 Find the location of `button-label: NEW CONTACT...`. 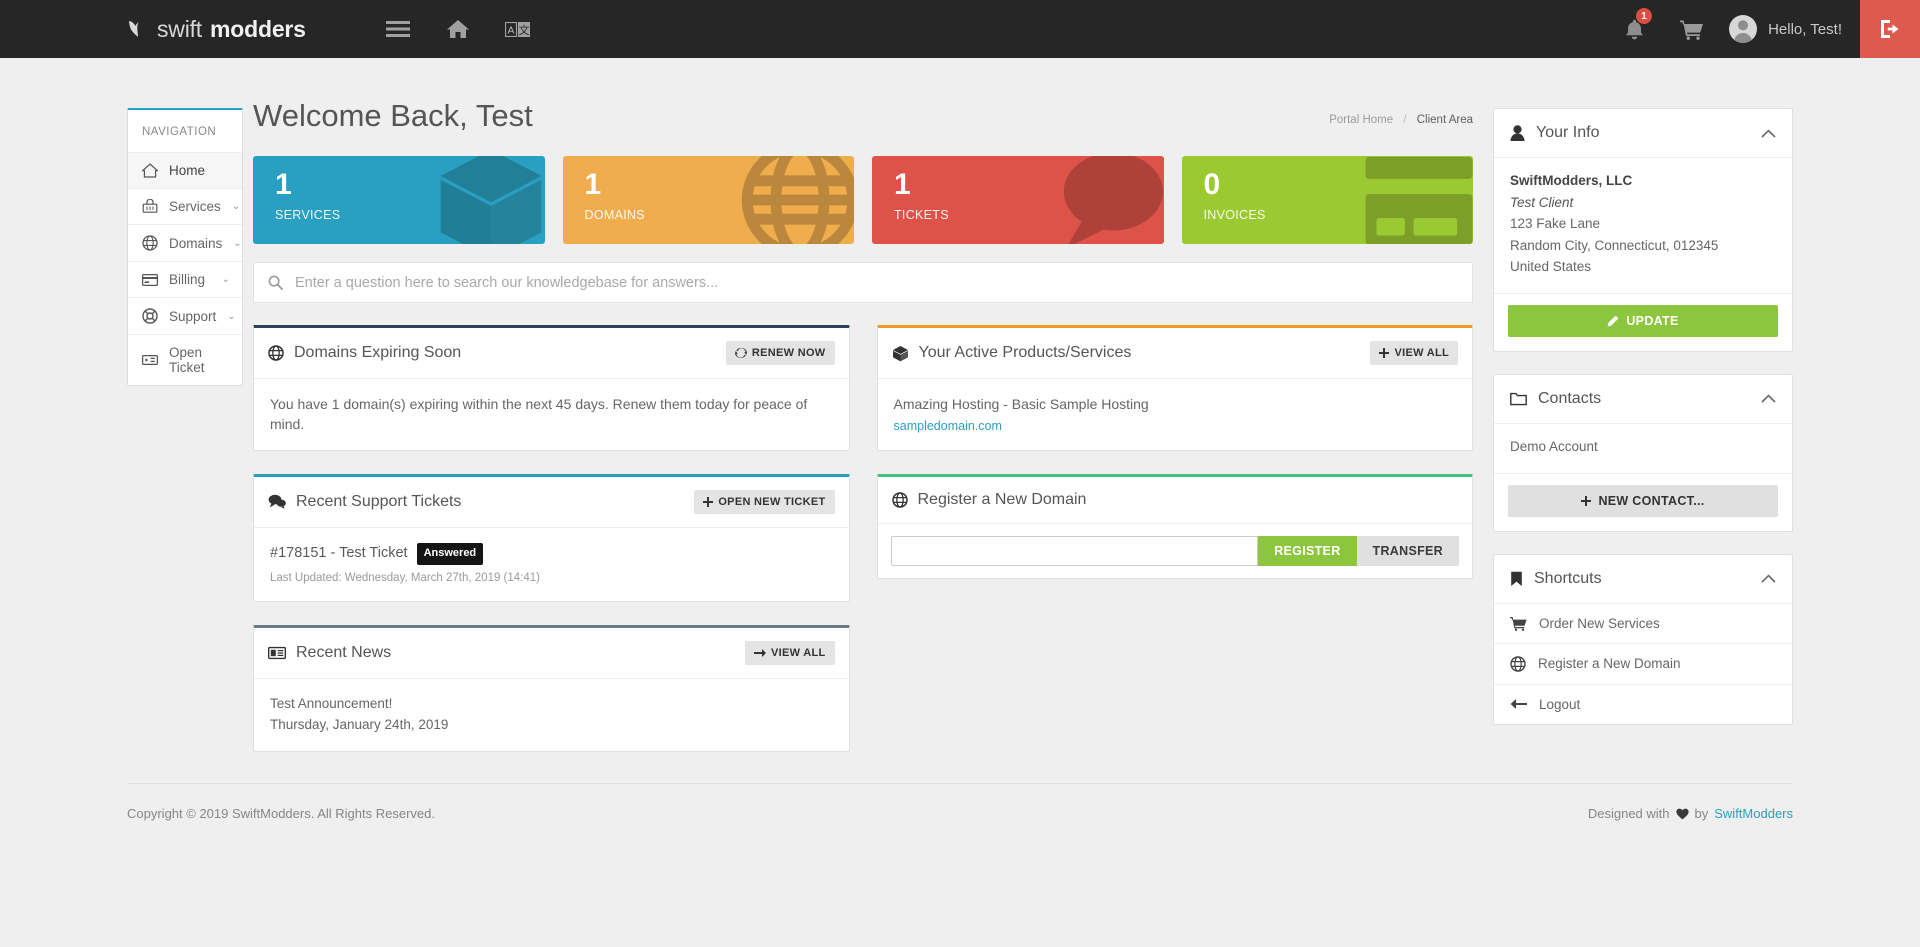

button-label: NEW CONTACT... is located at coordinates (1651, 500).